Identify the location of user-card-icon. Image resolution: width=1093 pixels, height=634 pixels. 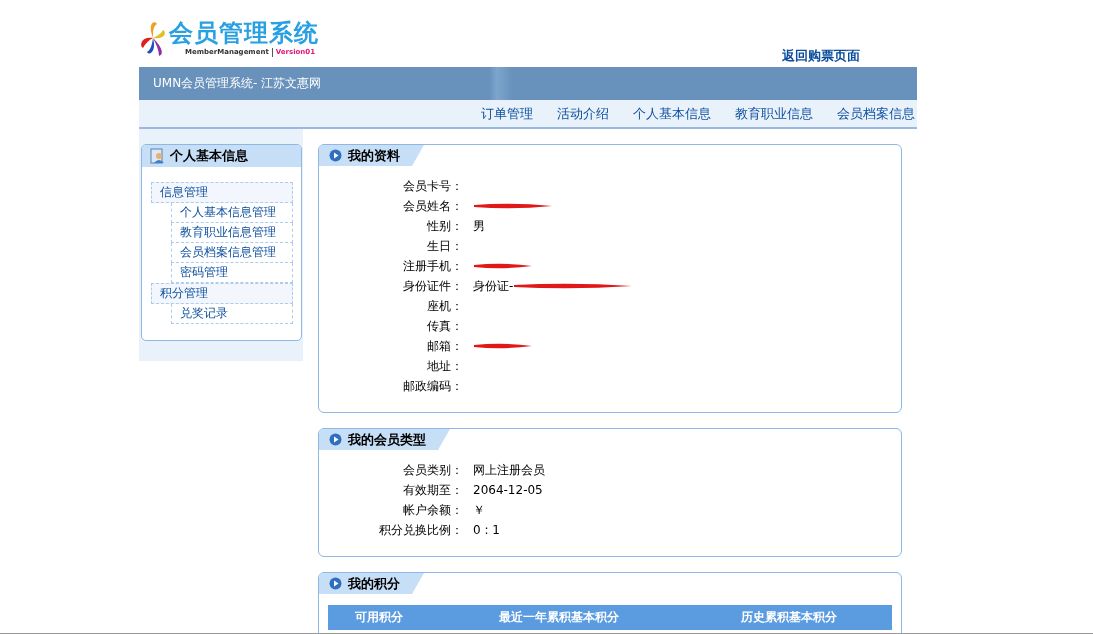
(158, 156).